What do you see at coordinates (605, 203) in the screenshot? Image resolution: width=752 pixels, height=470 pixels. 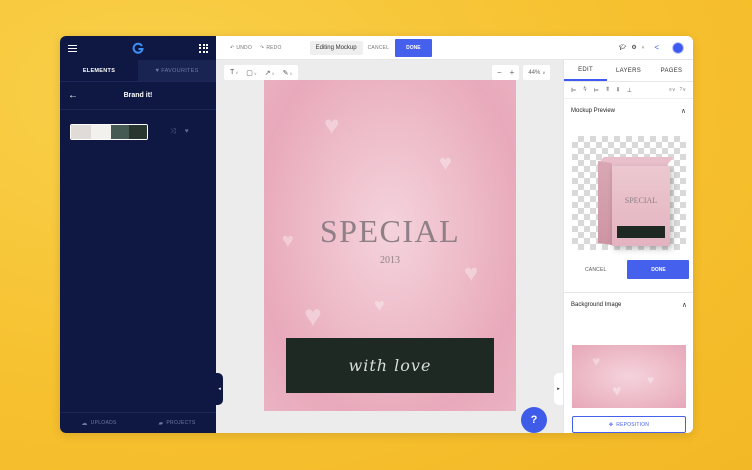 I see `box-side-face` at bounding box center [605, 203].